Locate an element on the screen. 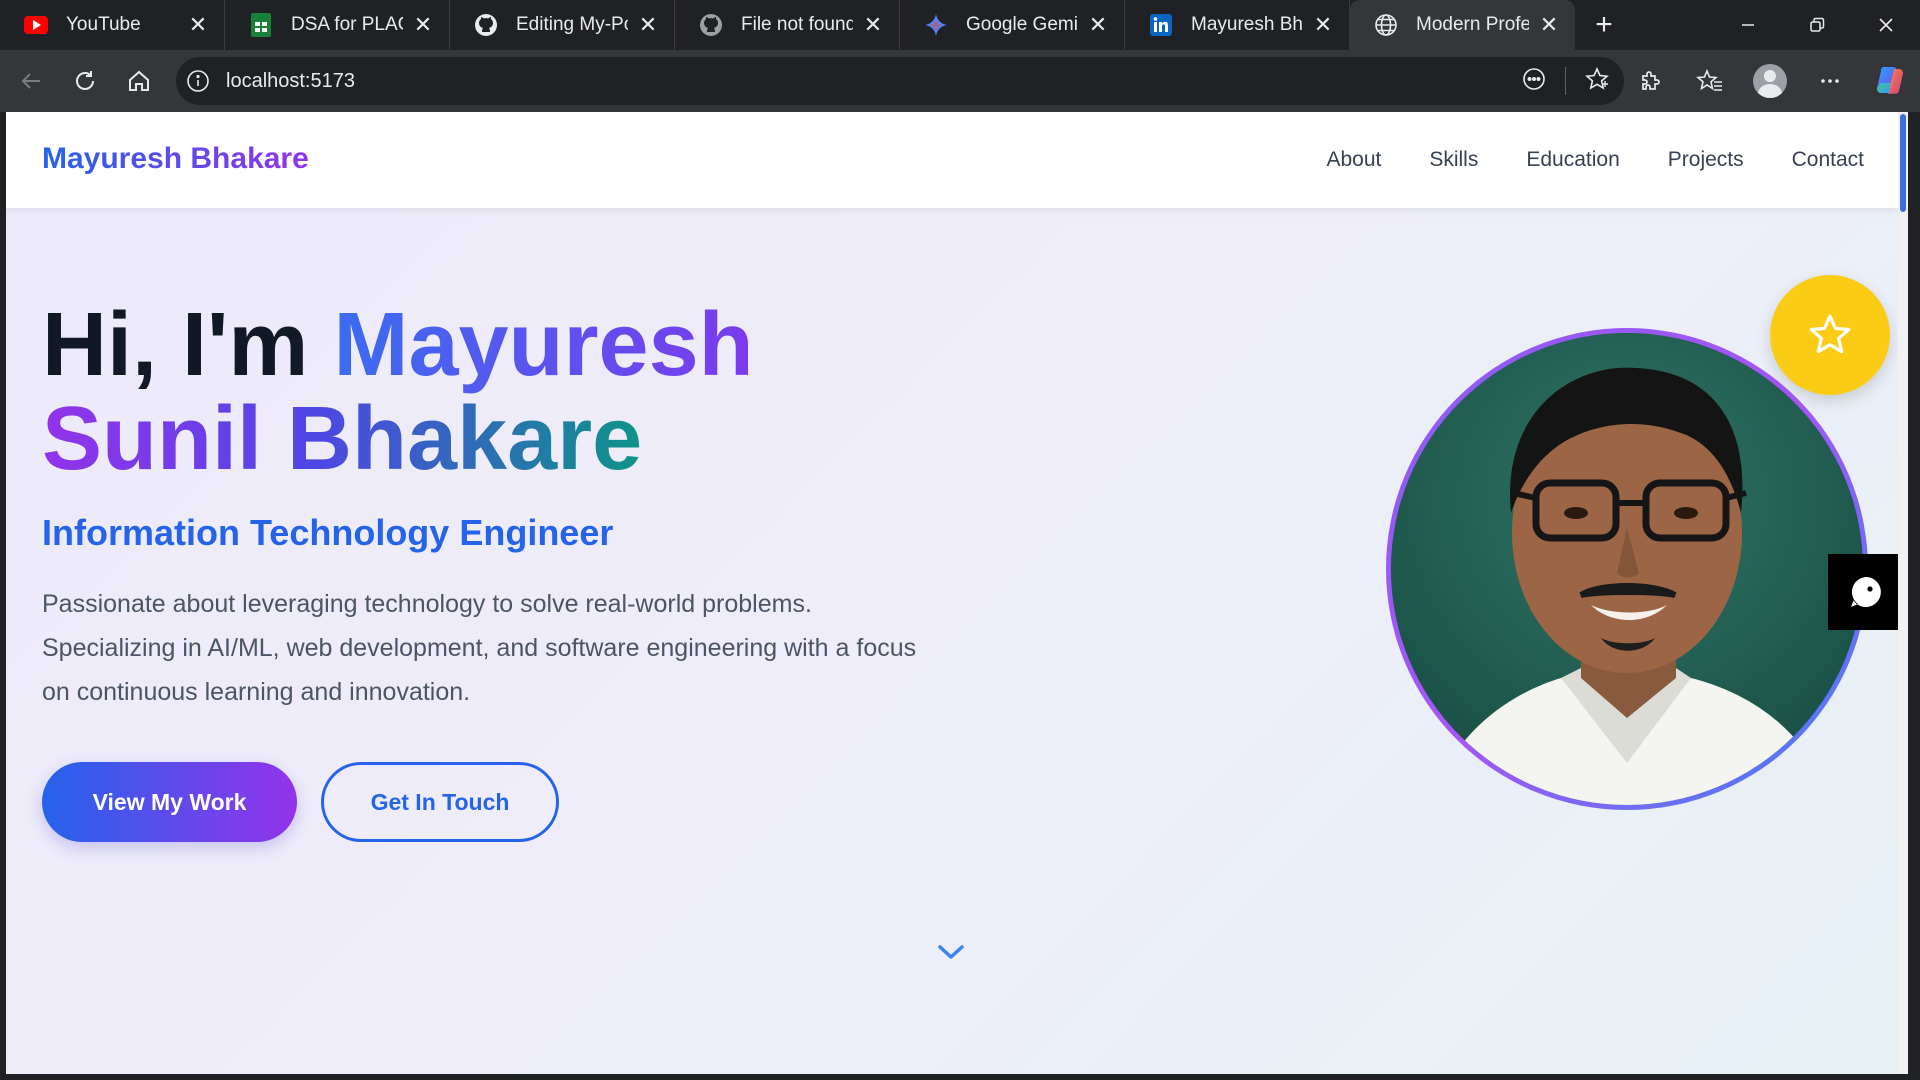  favorites-button is located at coordinates (1710, 81).